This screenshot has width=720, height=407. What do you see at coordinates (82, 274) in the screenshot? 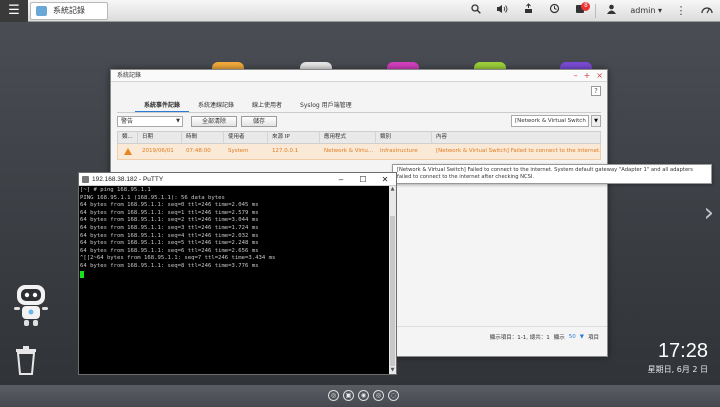
I see `terminal-cursor` at bounding box center [82, 274].